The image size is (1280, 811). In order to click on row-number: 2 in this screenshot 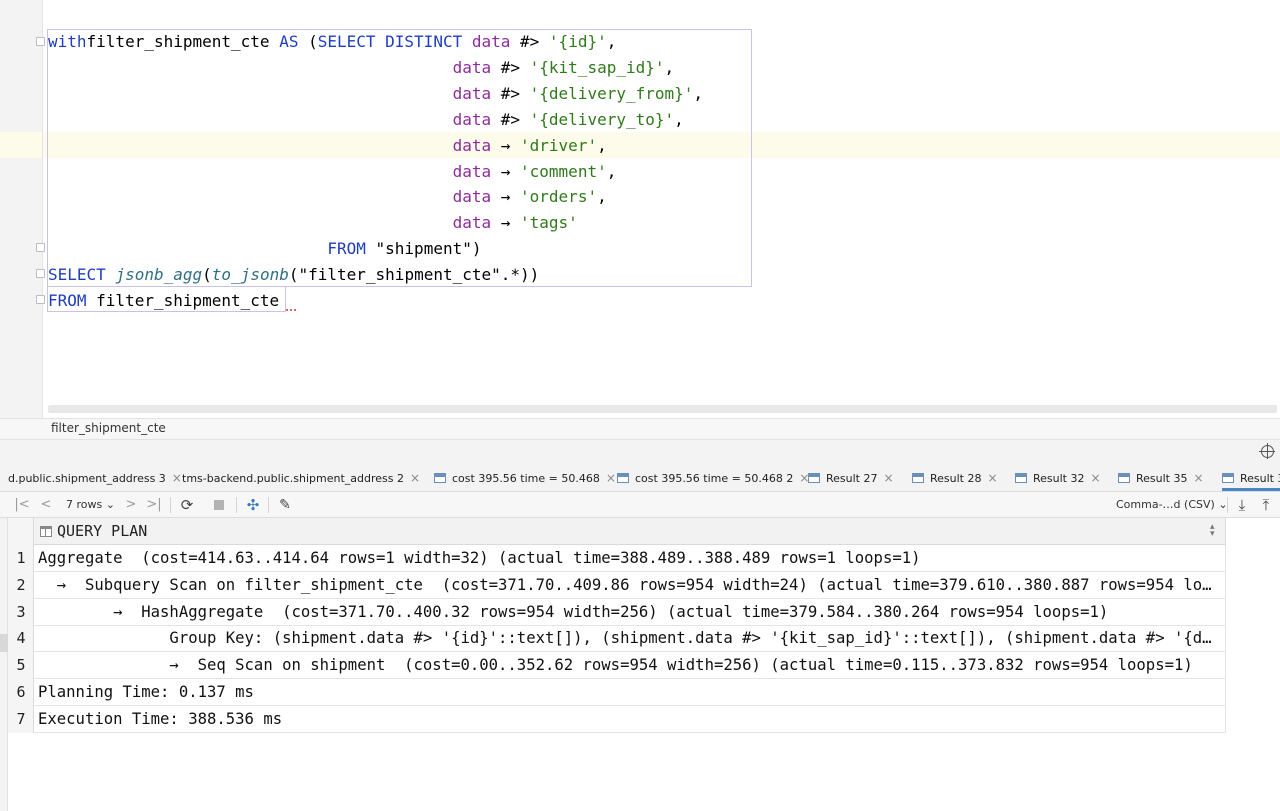, I will do `click(21, 585)`.